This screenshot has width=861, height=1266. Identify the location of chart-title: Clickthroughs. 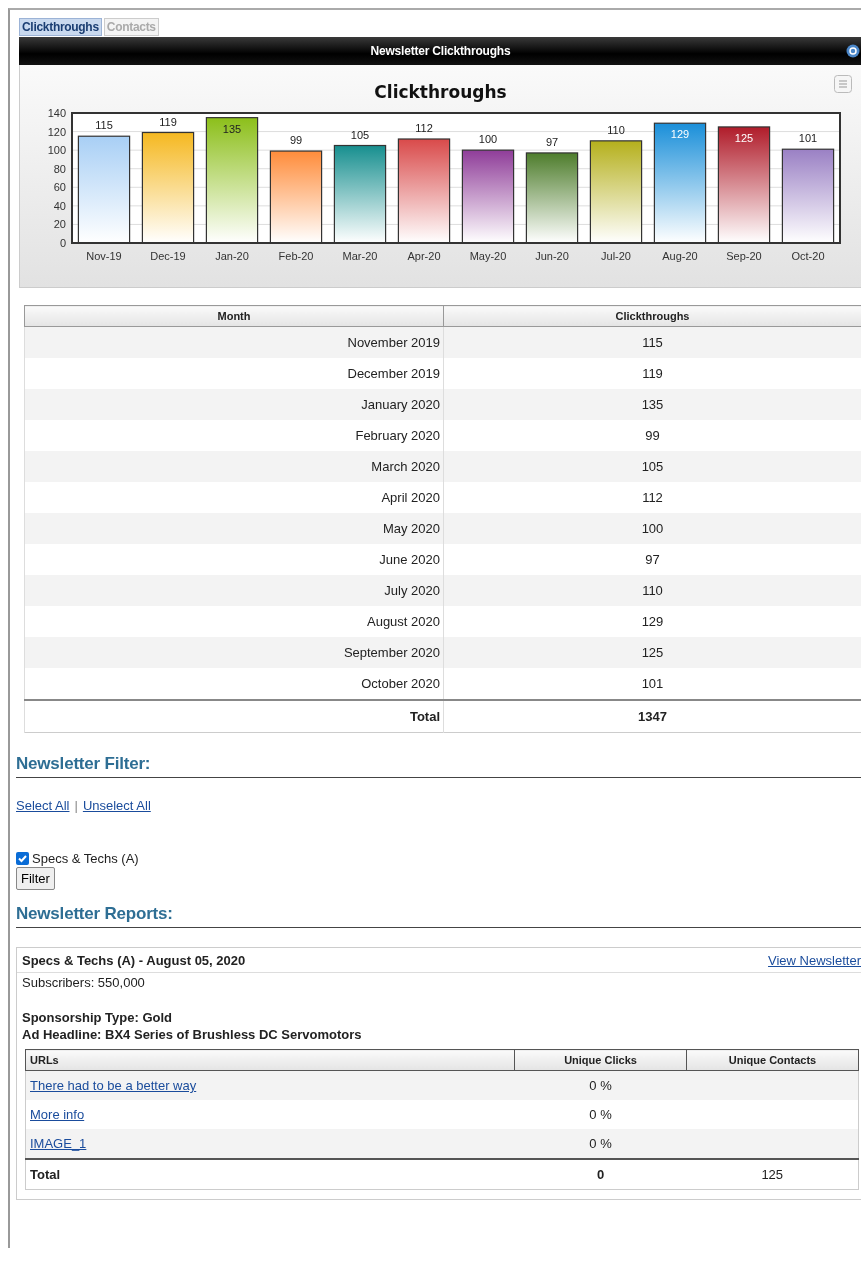
(440, 92).